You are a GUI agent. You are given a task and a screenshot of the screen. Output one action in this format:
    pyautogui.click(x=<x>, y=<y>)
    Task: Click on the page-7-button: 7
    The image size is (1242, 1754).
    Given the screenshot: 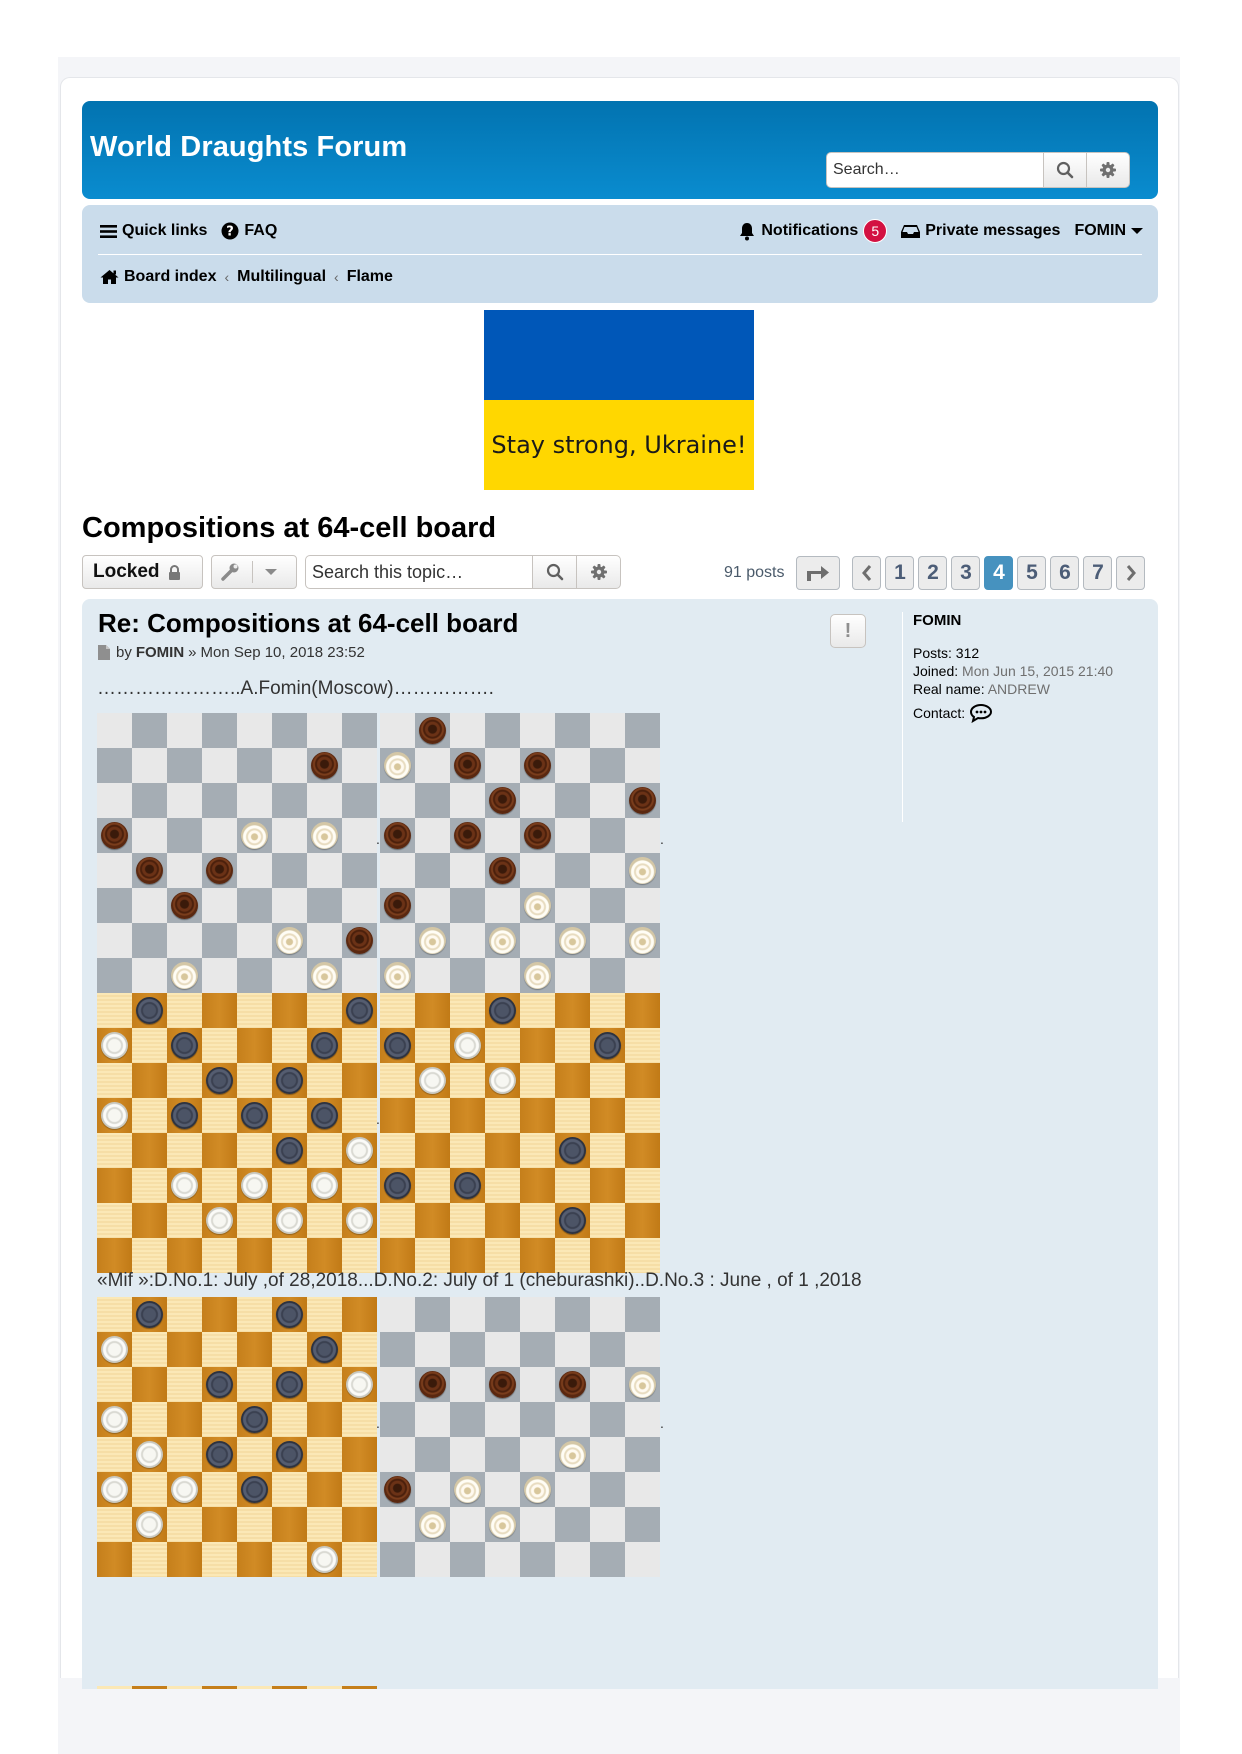 What is the action you would take?
    pyautogui.click(x=1098, y=573)
    